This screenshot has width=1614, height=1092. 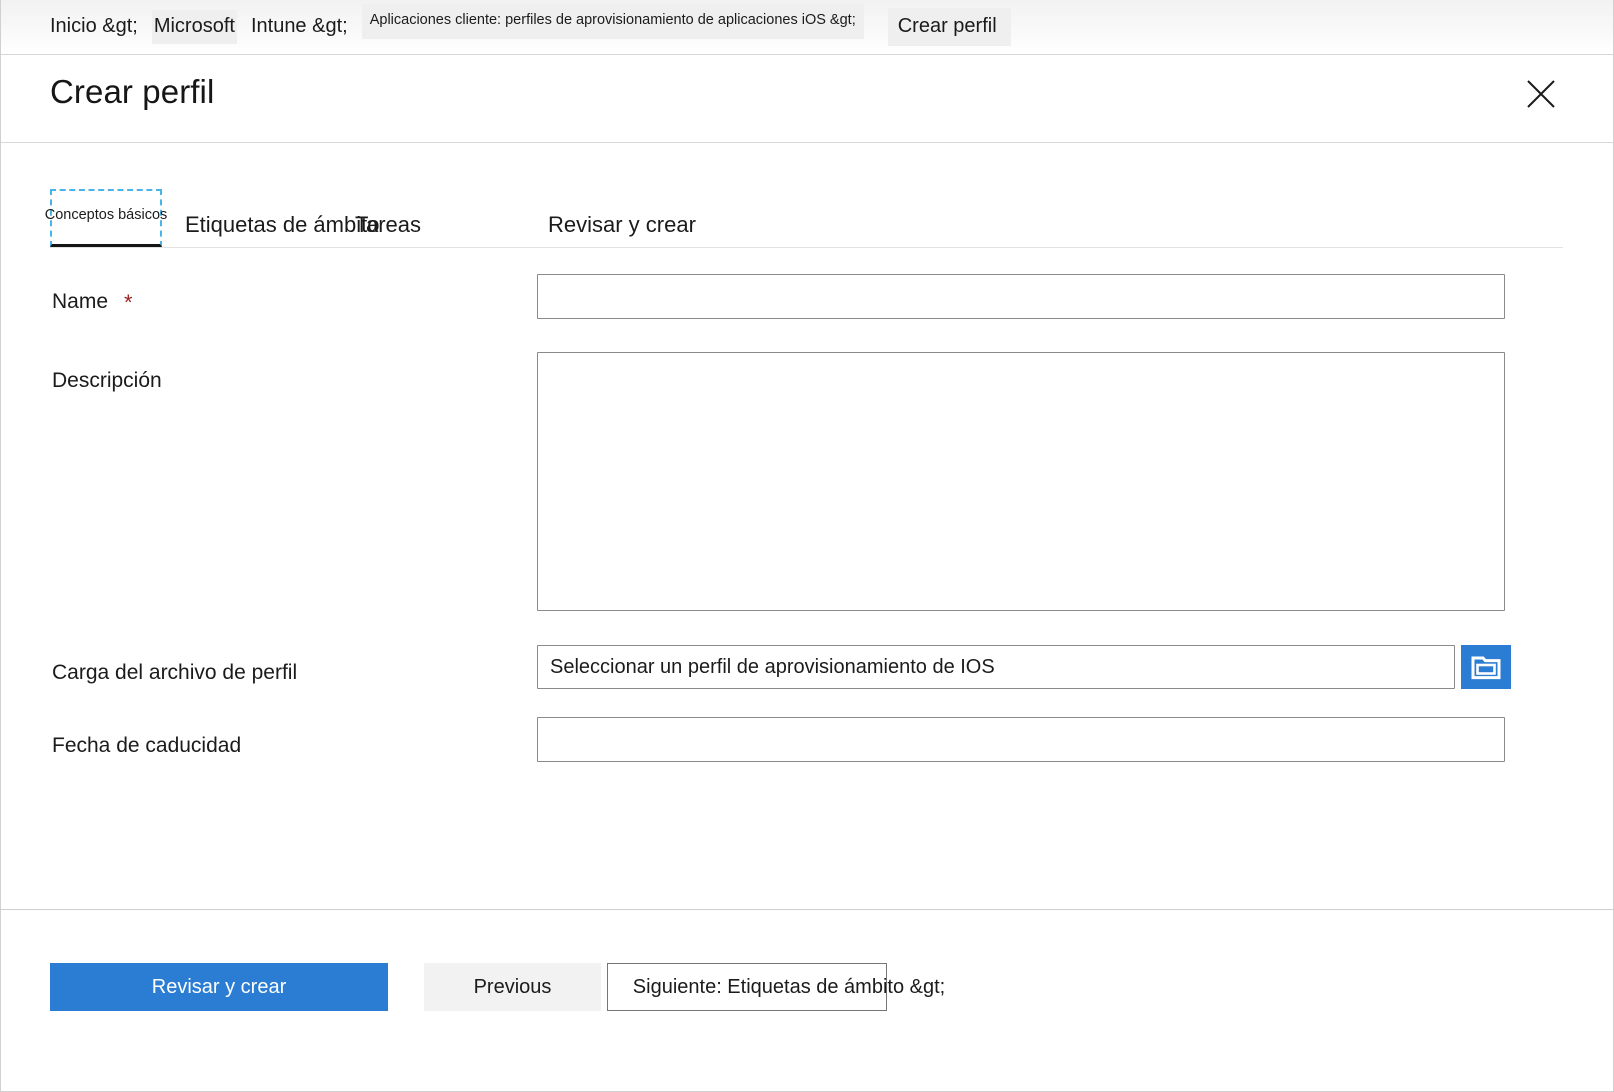 What do you see at coordinates (388, 225) in the screenshot?
I see `tab-tareas: Tareas` at bounding box center [388, 225].